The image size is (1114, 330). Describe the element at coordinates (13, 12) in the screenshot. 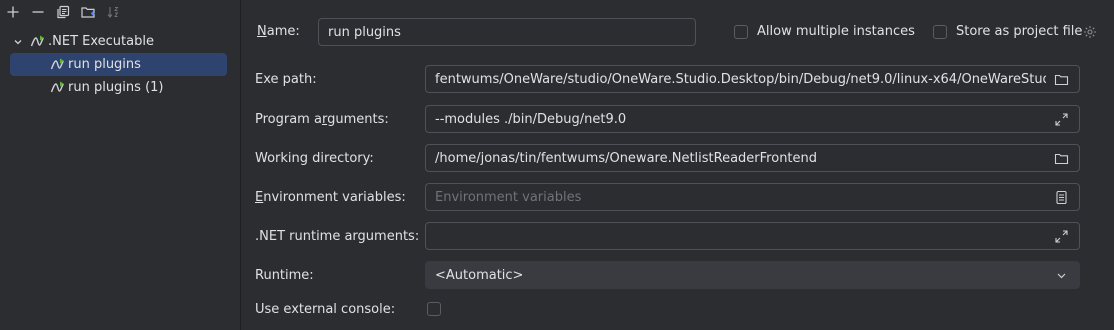

I see `add-icon` at that location.